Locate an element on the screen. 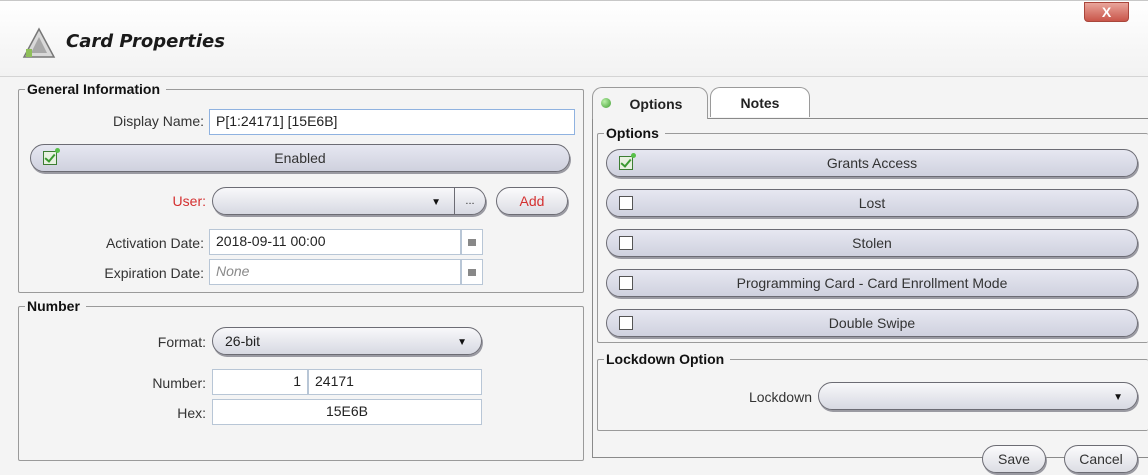 Image resolution: width=1148 pixels, height=475 pixels. lockdown-option-legend: Lockdown Option is located at coordinates (665, 359).